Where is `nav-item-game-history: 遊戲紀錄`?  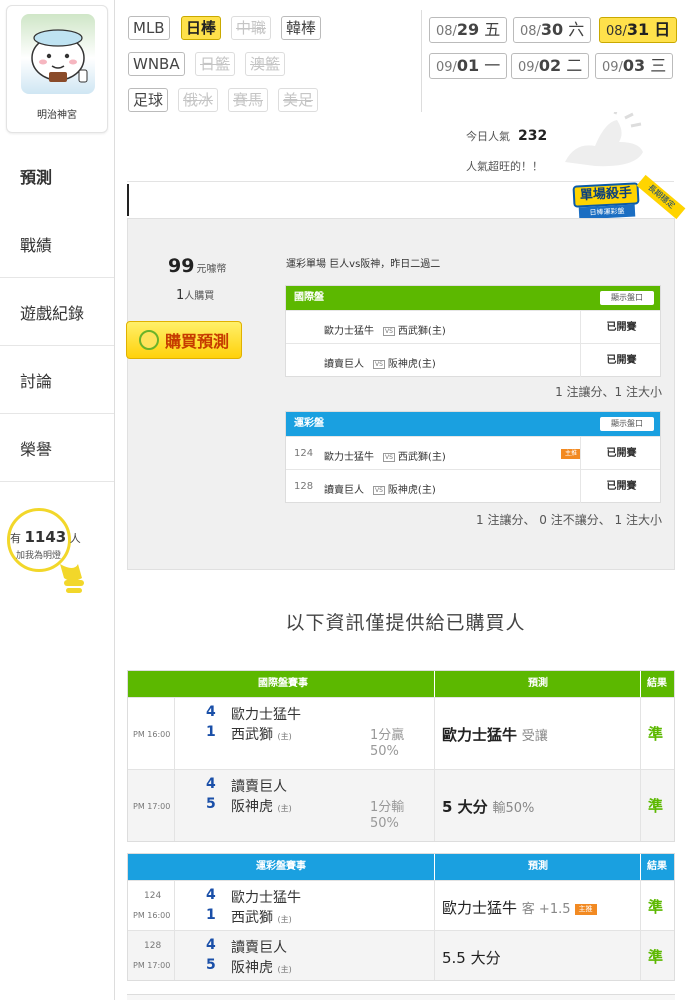 nav-item-game-history: 遊戲紀錄 is located at coordinates (57, 312).